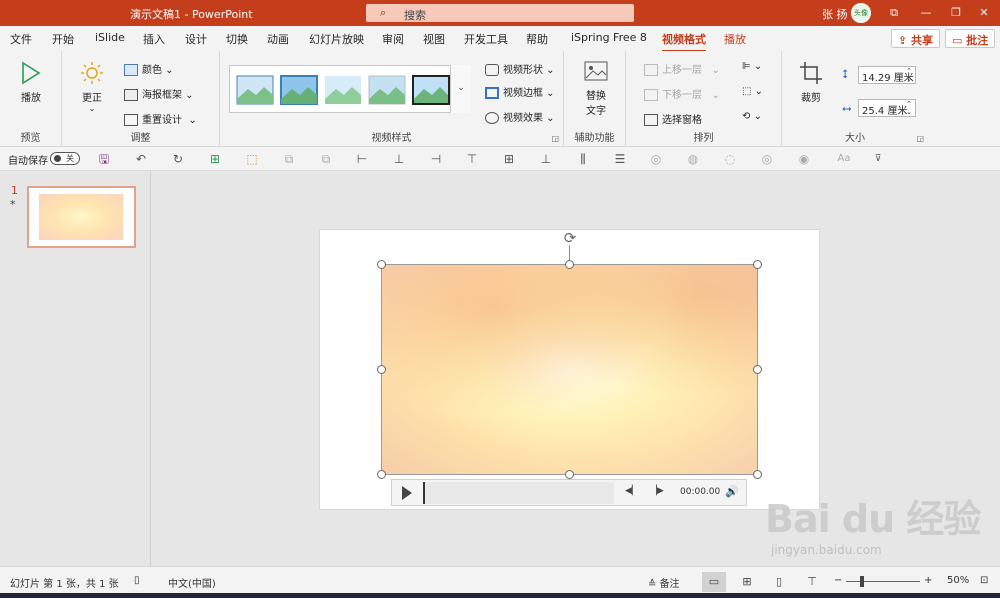  What do you see at coordinates (472, 159) in the screenshot?
I see `align-top-icon: ⊤` at bounding box center [472, 159].